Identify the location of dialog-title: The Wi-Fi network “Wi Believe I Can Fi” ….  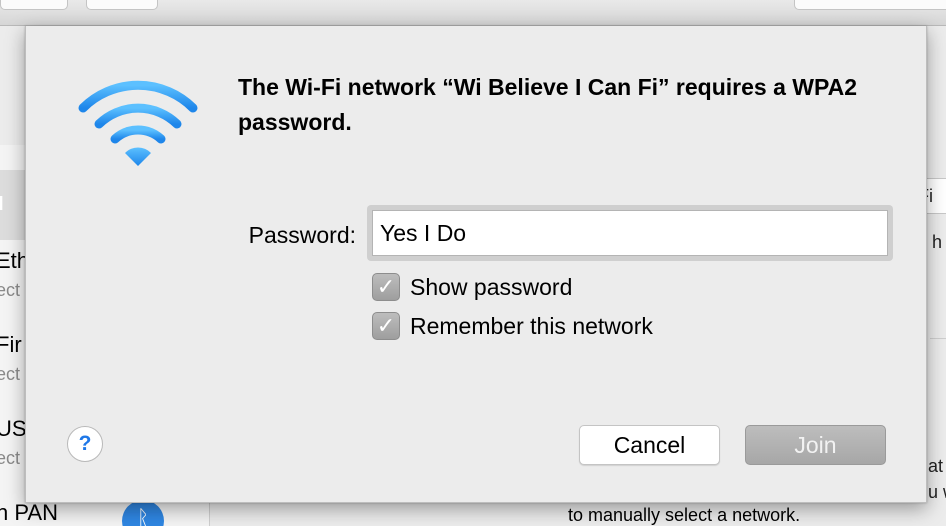
(548, 104).